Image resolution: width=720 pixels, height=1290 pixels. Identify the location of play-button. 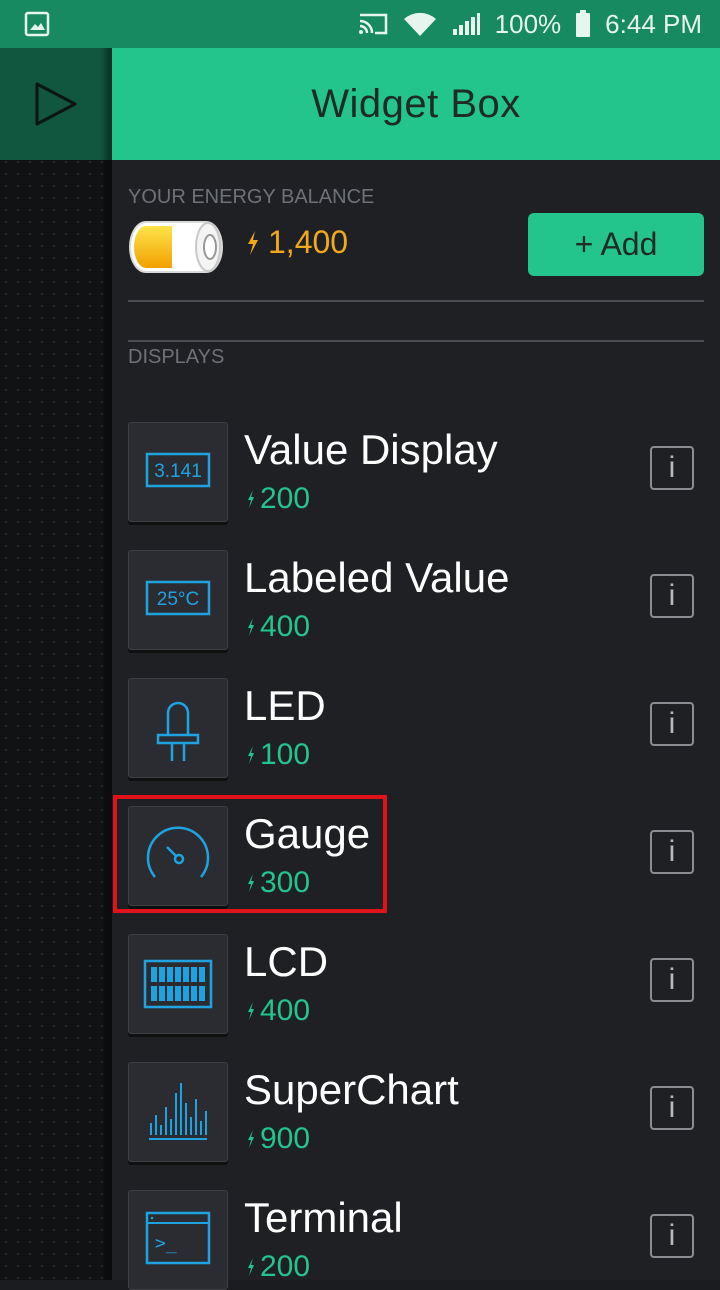
(56, 104).